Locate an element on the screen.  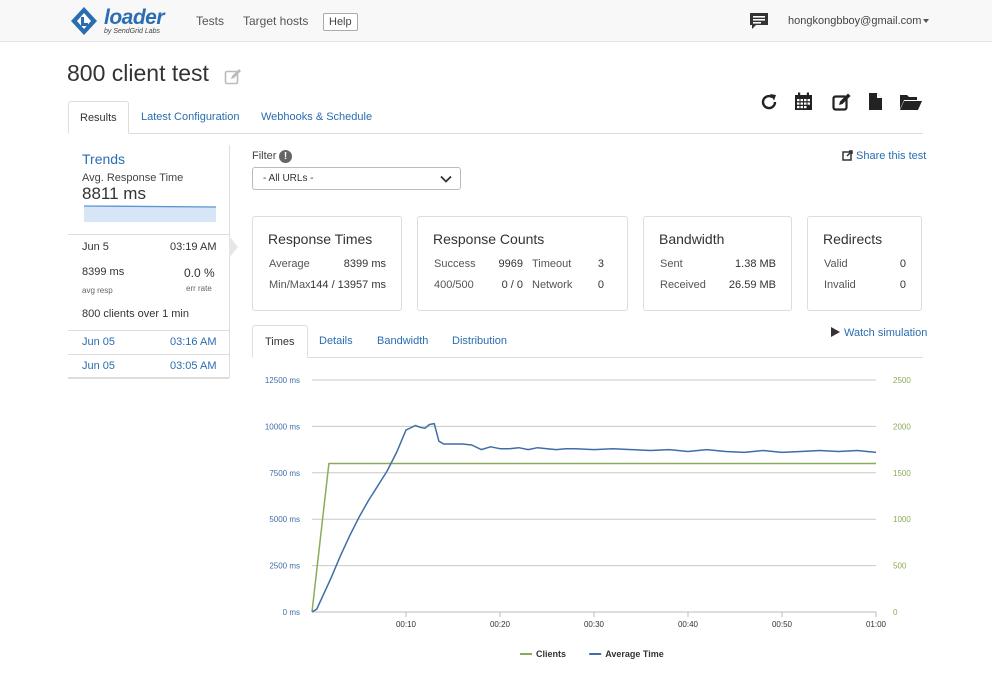
run-time: 03:05 AM is located at coordinates (193, 366).